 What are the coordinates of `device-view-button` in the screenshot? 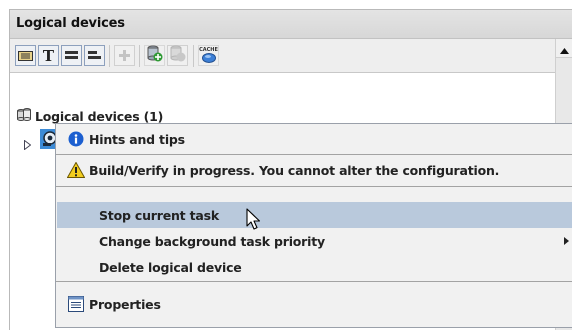 It's located at (25, 55).